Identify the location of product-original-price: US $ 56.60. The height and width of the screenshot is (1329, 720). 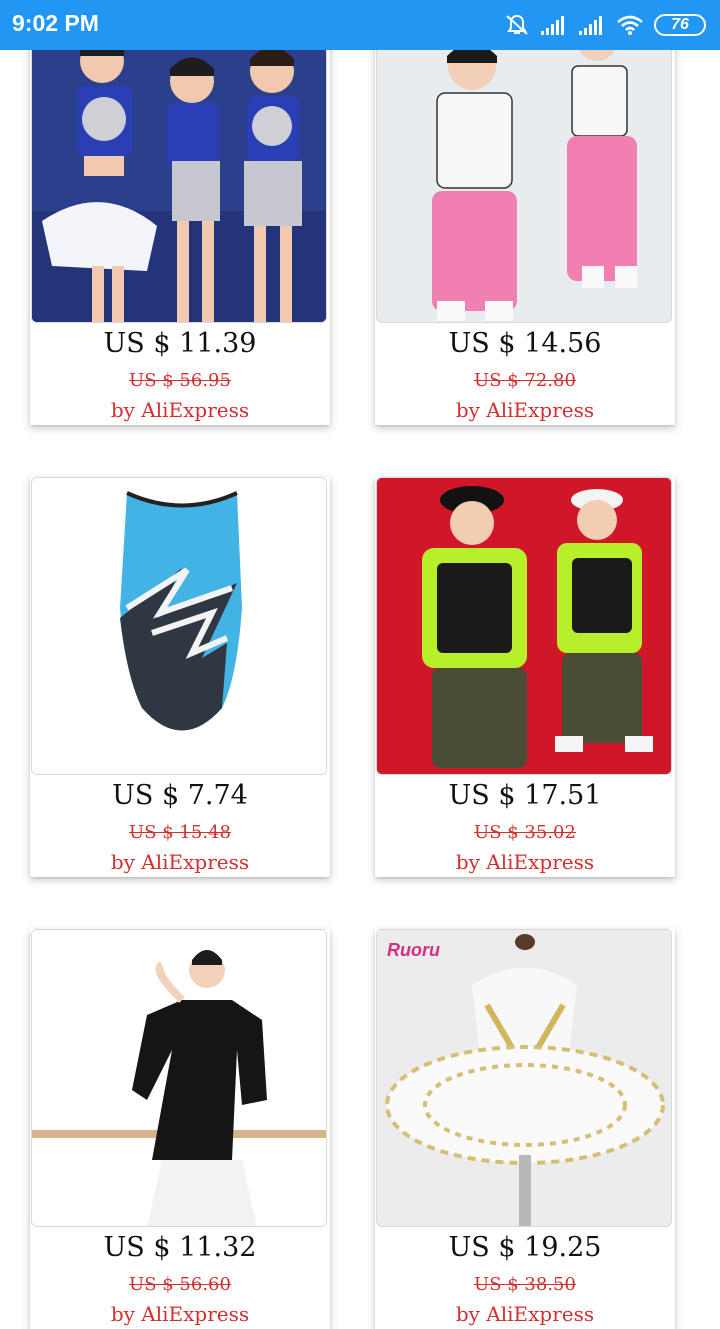
(180, 1284).